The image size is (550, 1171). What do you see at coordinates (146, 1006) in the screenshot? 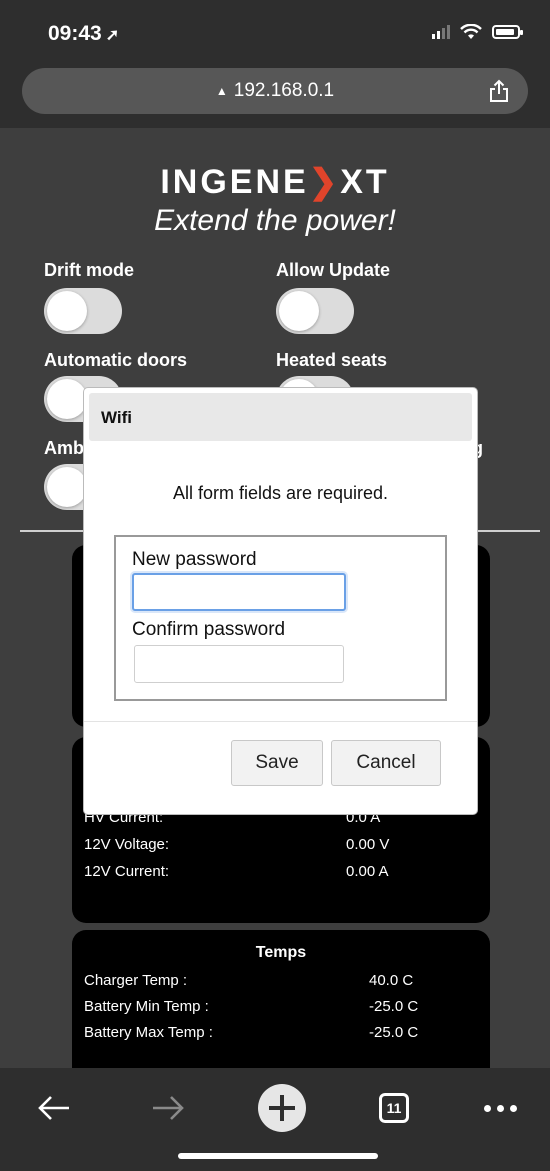
I see `temps-row-label: Battery Min Temp :` at bounding box center [146, 1006].